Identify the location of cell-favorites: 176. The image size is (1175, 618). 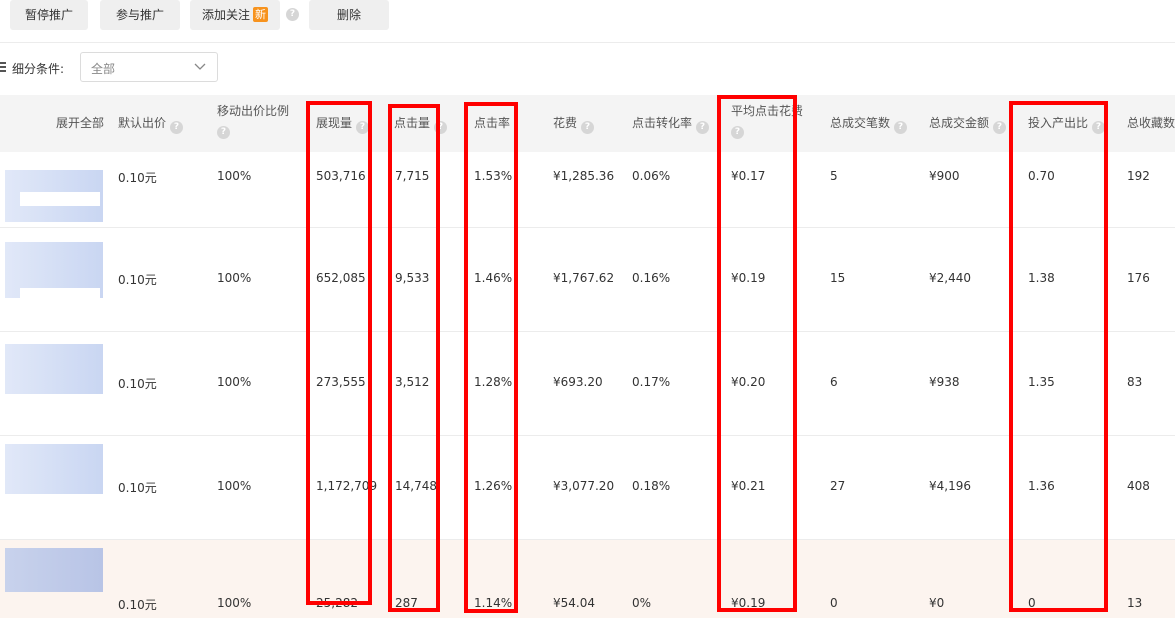
(1138, 278).